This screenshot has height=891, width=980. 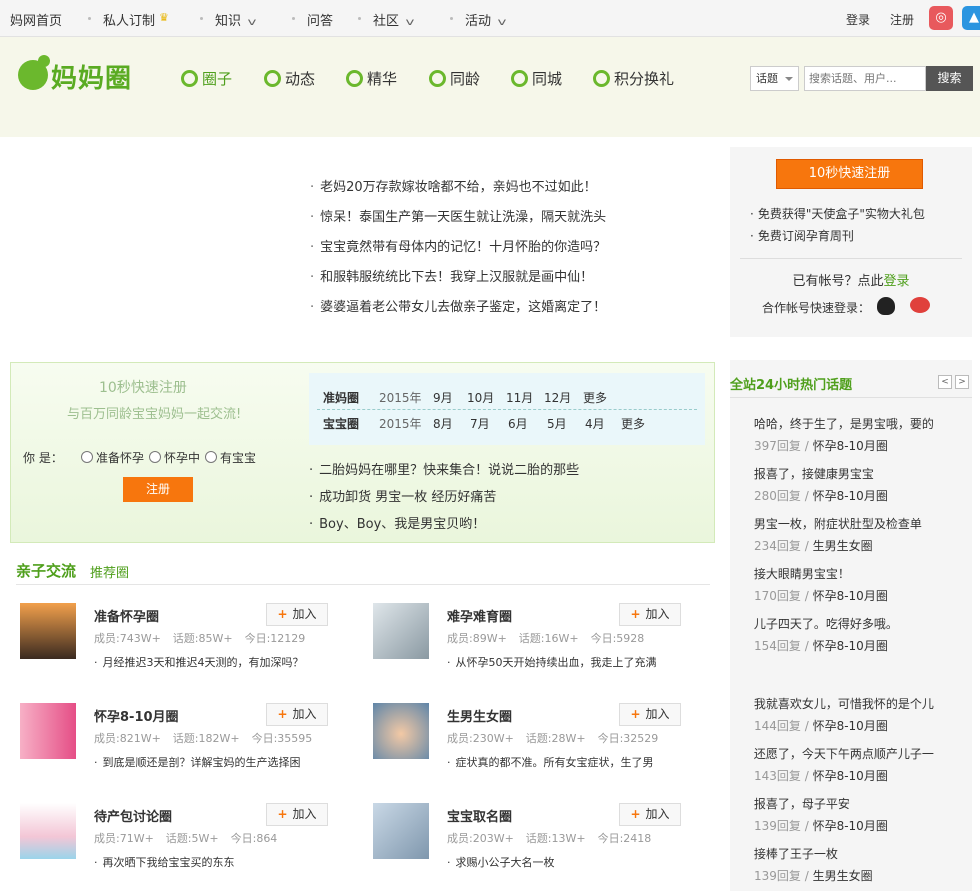 What do you see at coordinates (133, 815) in the screenshot?
I see `group-name: 待产包讨论圈` at bounding box center [133, 815].